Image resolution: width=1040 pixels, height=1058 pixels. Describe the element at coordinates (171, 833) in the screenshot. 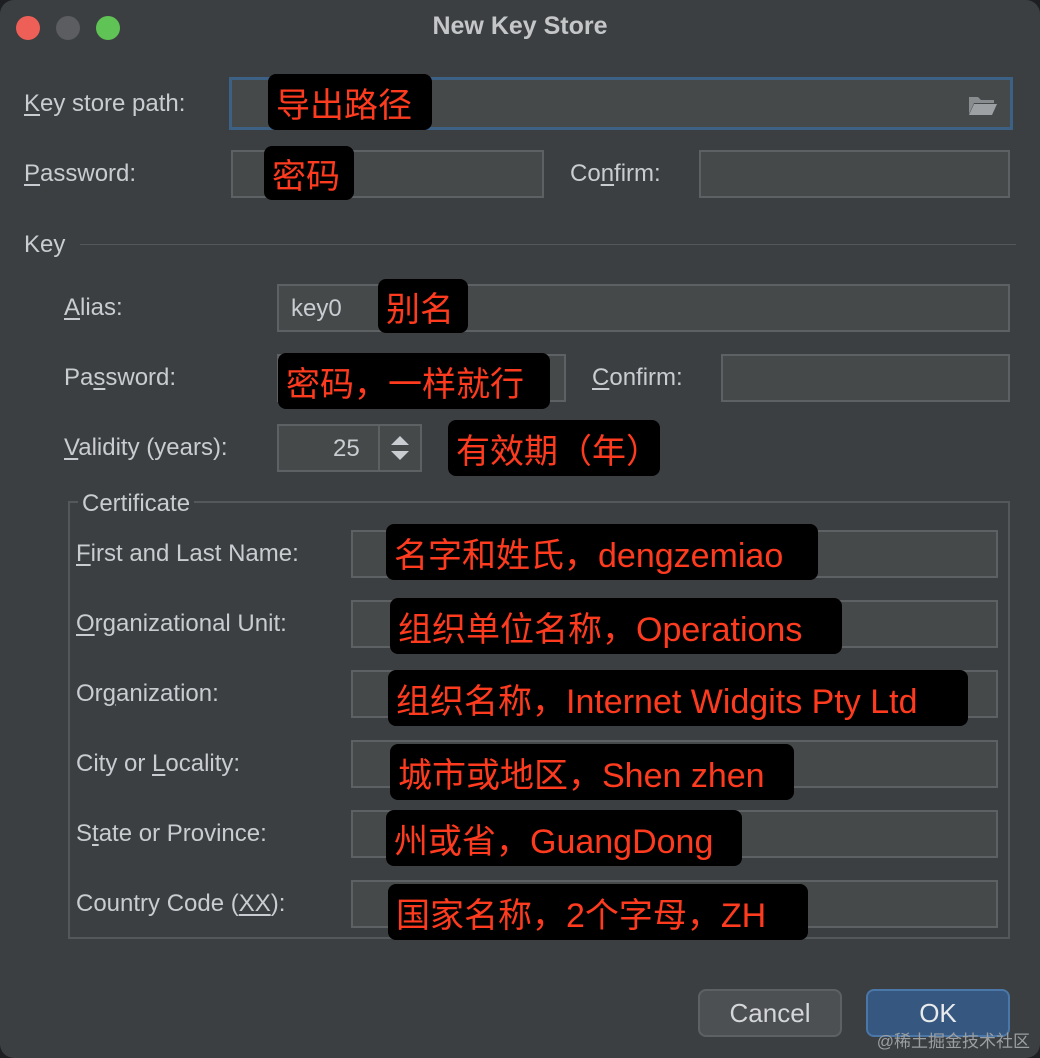

I see `state-label: State or Province:` at that location.